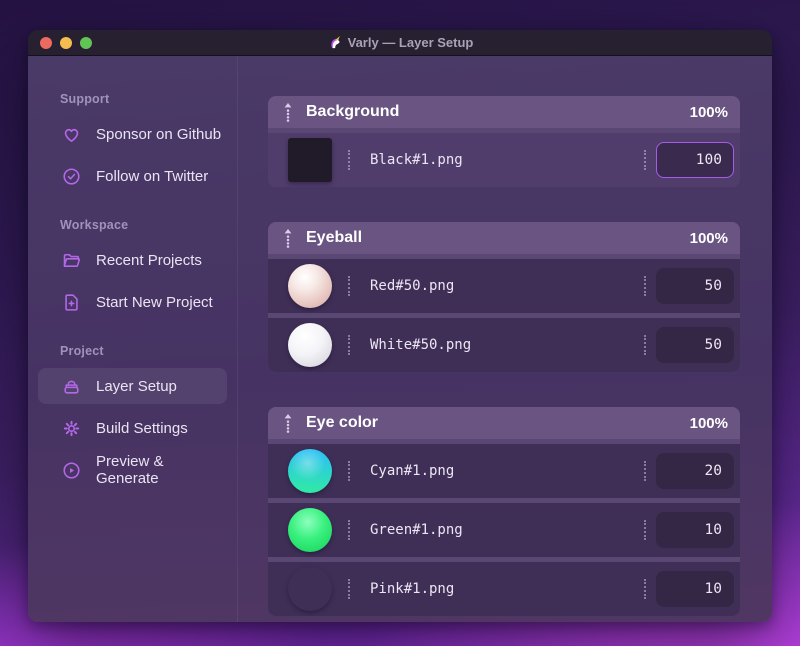 The image size is (800, 646). I want to click on window-title: Varly — Layer Setup, so click(400, 42).